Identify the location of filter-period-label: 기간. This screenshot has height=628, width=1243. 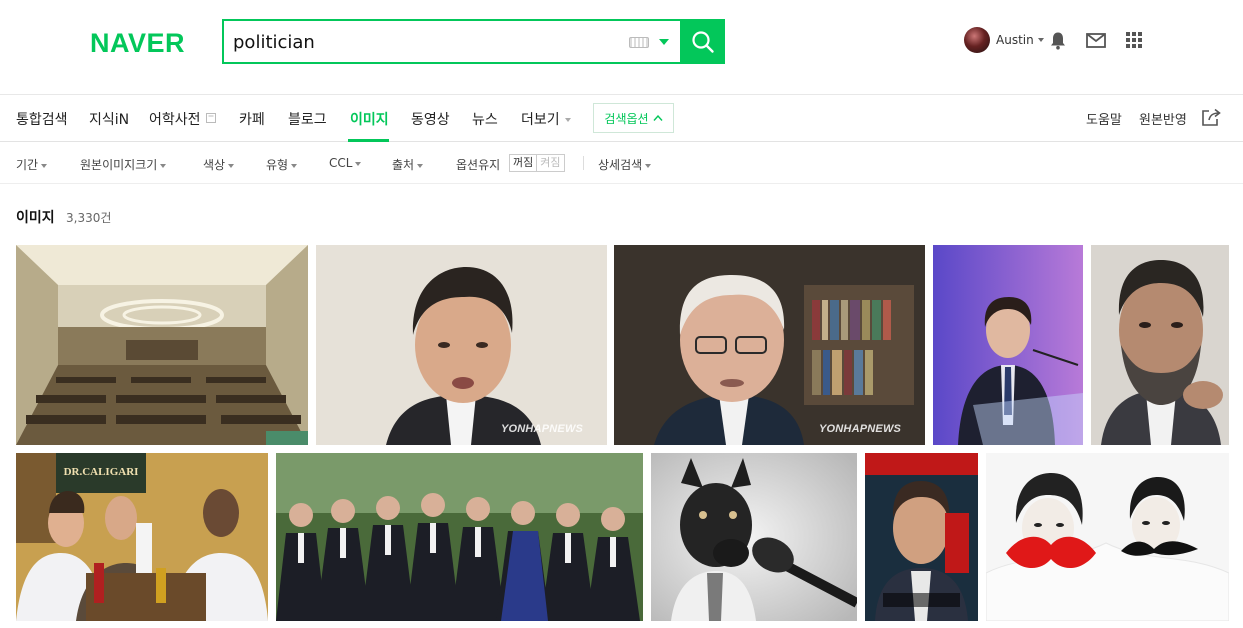
(27, 165).